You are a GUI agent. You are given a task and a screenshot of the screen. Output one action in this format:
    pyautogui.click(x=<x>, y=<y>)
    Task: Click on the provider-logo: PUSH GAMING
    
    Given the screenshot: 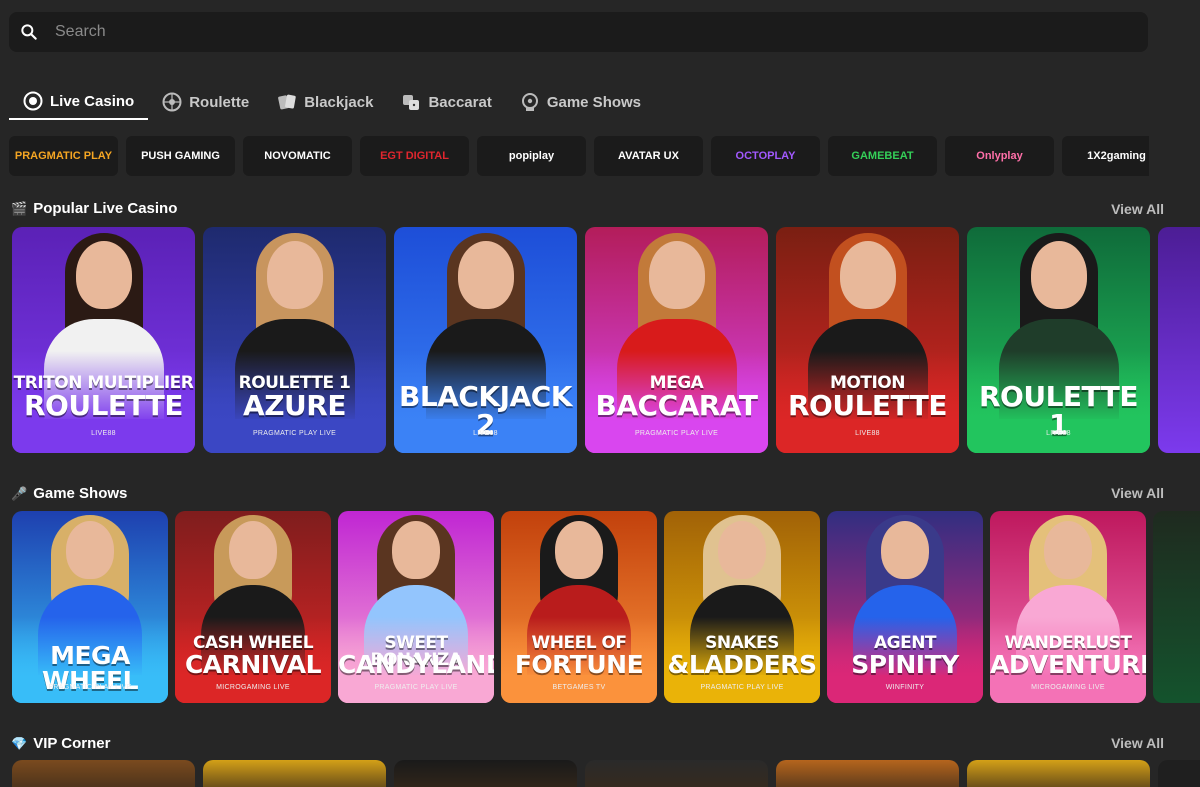 What is the action you would take?
    pyautogui.click(x=180, y=156)
    